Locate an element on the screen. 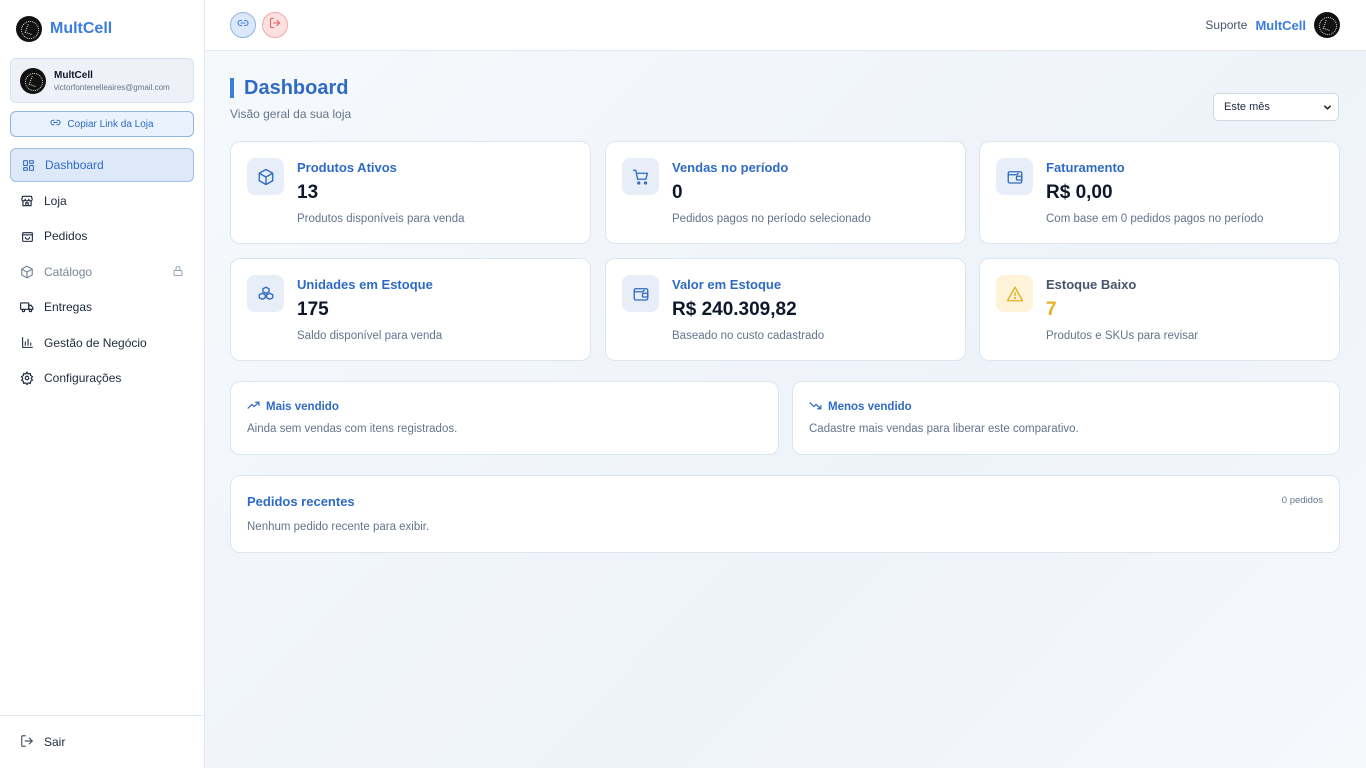 The width and height of the screenshot is (1366, 768). stat-value: 0 is located at coordinates (677, 192).